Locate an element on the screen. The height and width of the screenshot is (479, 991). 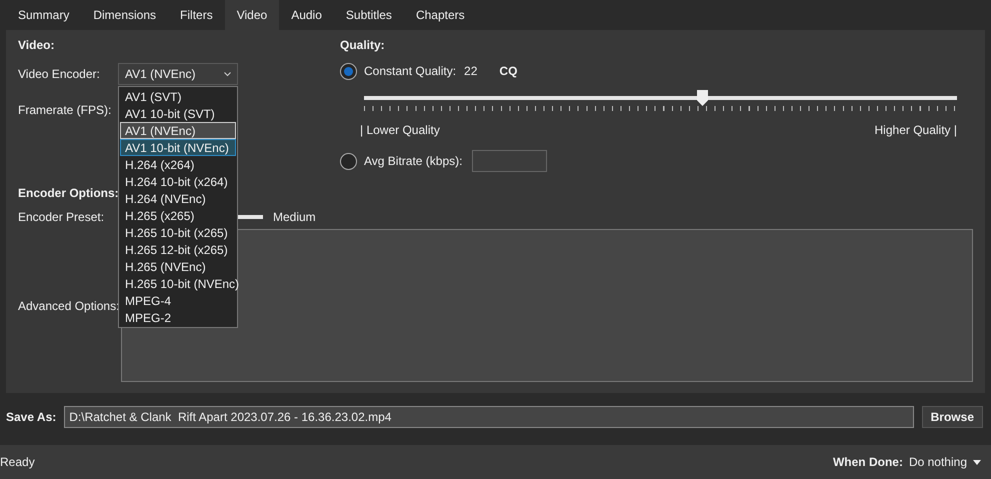
dropdown-option: AV1 (NVEnc) is located at coordinates (178, 130).